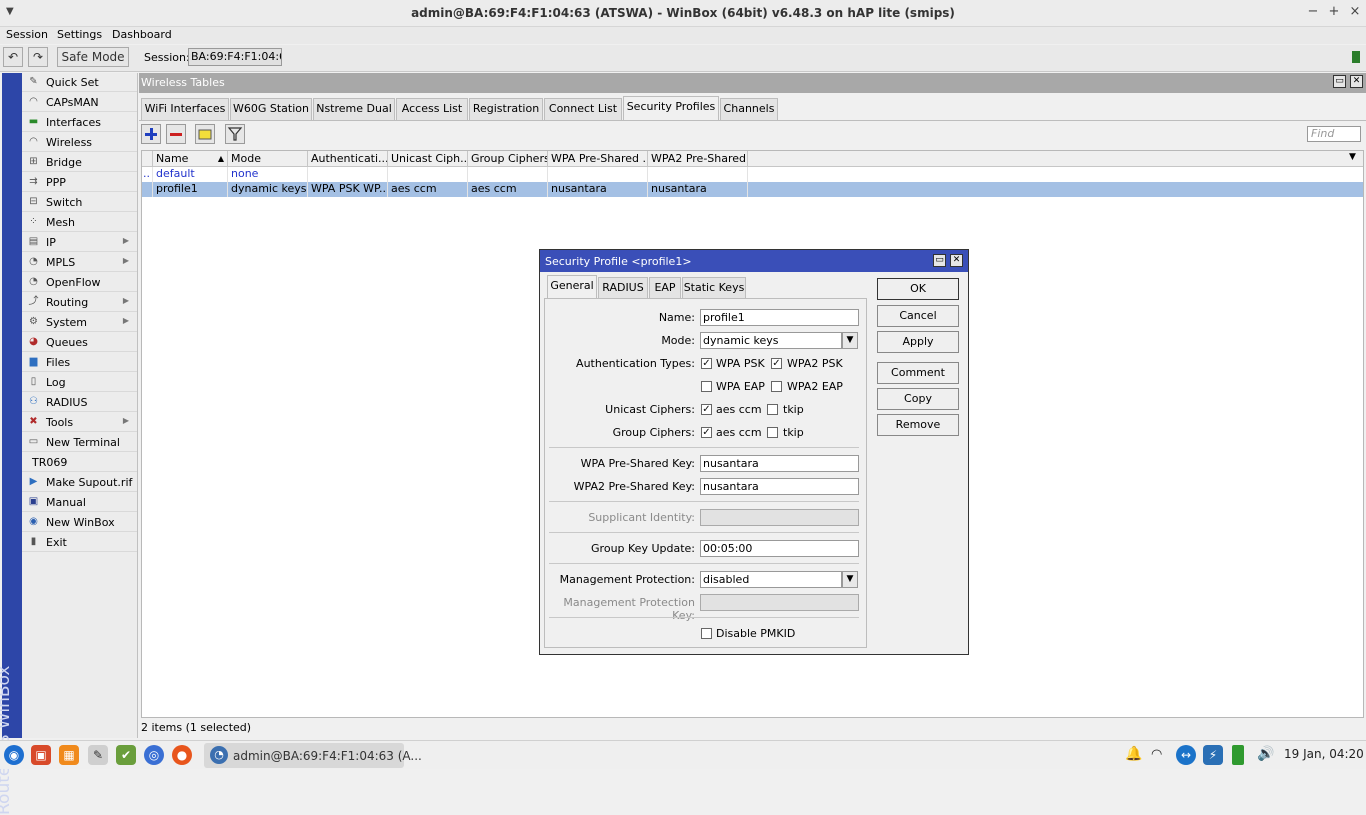 The width and height of the screenshot is (1366, 815). Describe the element at coordinates (79, 282) in the screenshot. I see `sidebar-item-openflow: ◔ OpenFlow` at that location.